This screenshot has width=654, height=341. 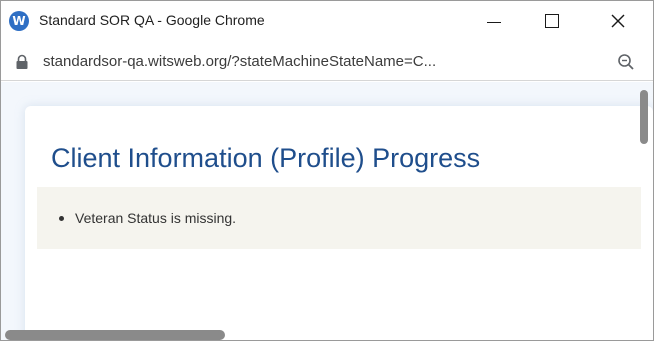 I want to click on message-text: Veteran Status is missing., so click(x=156, y=218).